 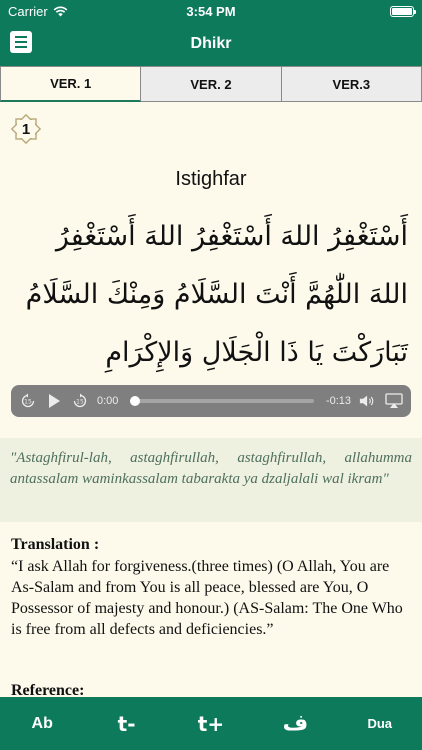 I want to click on skip-back-15-icon: 15, so click(x=28, y=400).